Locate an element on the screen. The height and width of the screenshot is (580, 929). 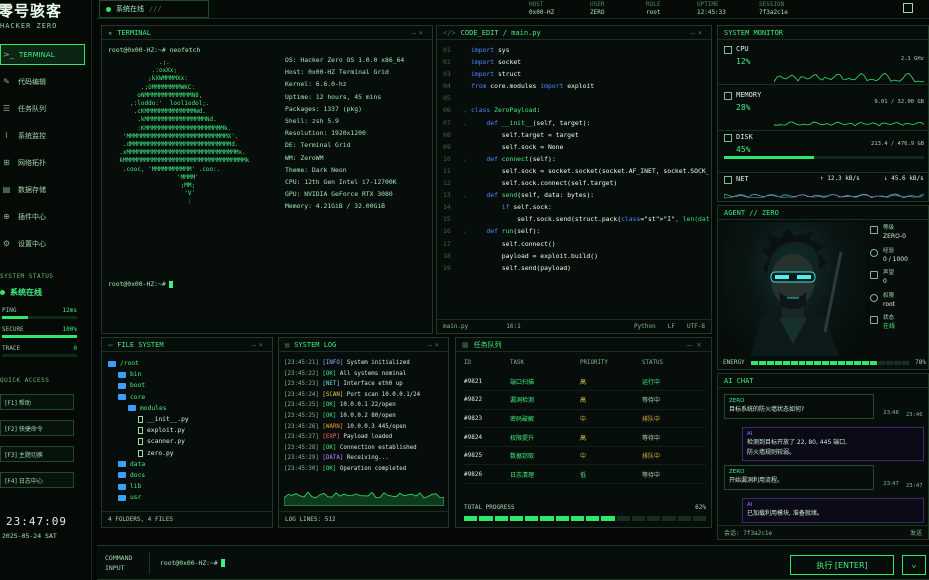
sidebar-item-5: ⊞ 网络拓扑 is located at coordinates (42, 162).